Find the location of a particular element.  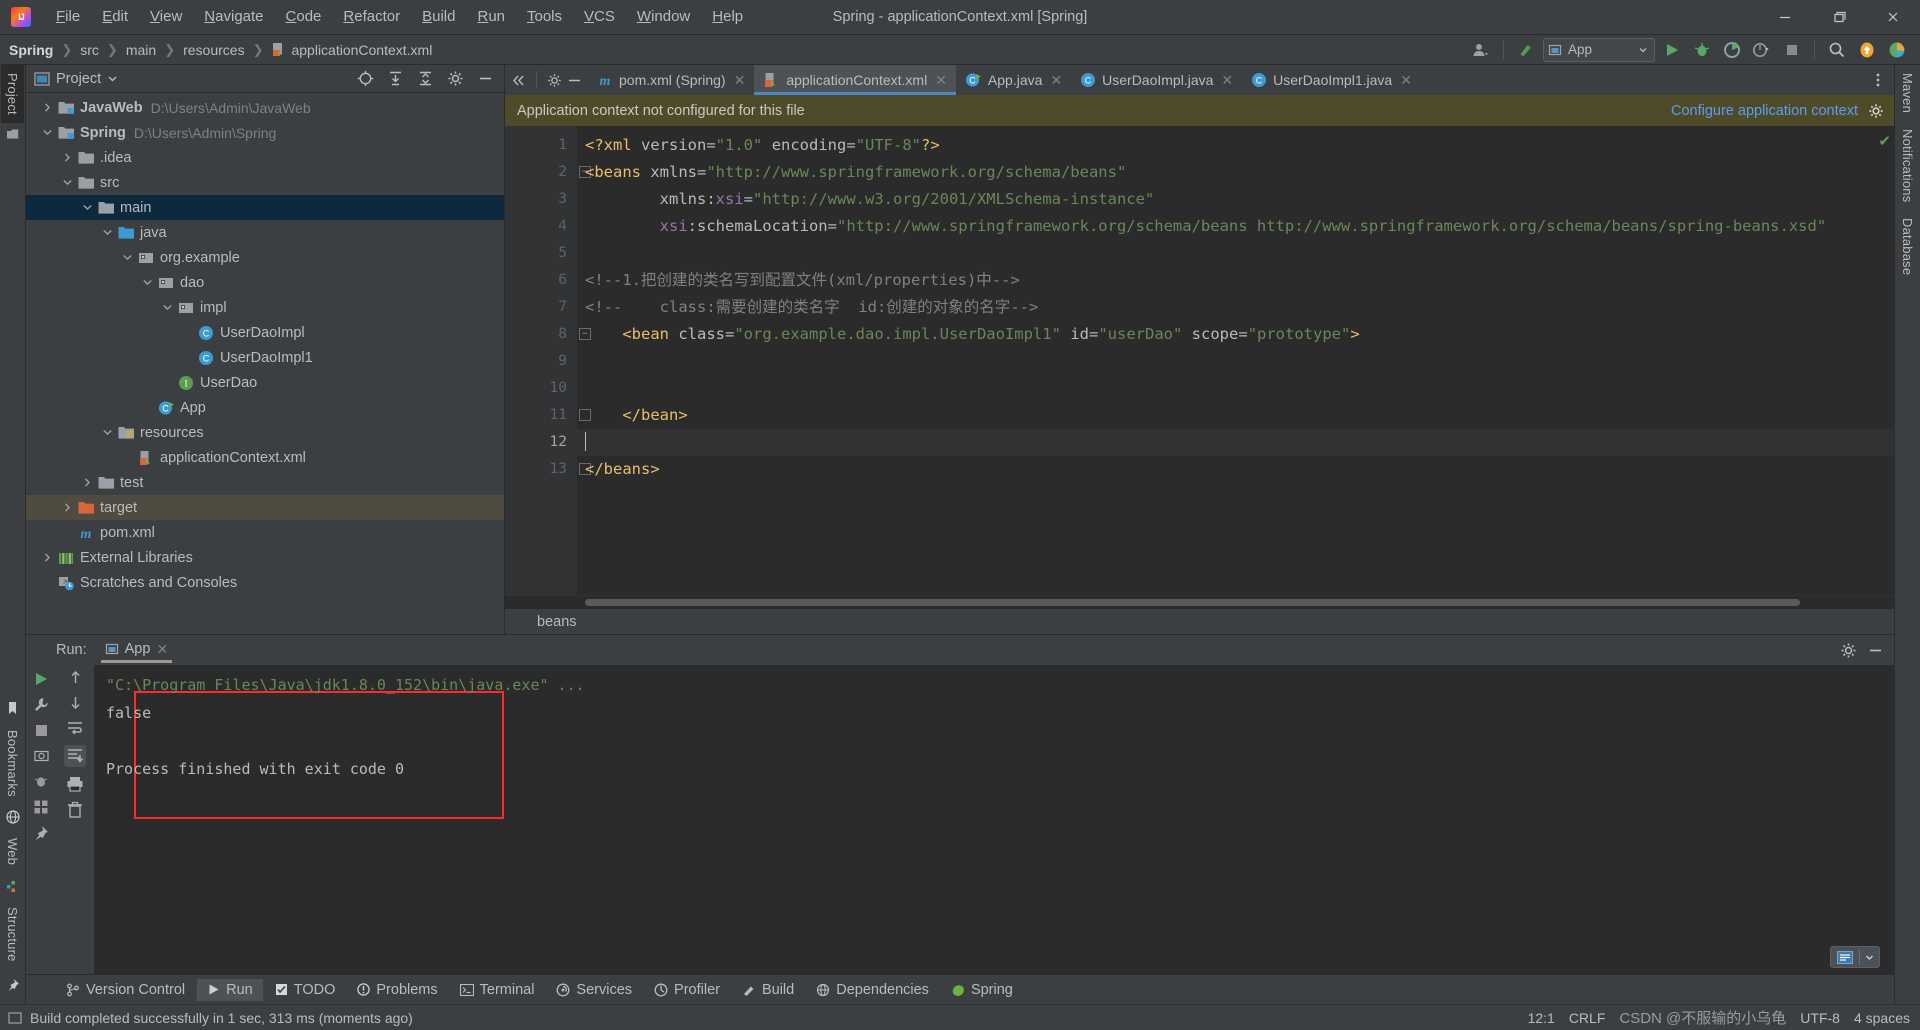

tree-node-scratches-and-consoles: >_Scratches and Consoles is located at coordinates (265, 582).